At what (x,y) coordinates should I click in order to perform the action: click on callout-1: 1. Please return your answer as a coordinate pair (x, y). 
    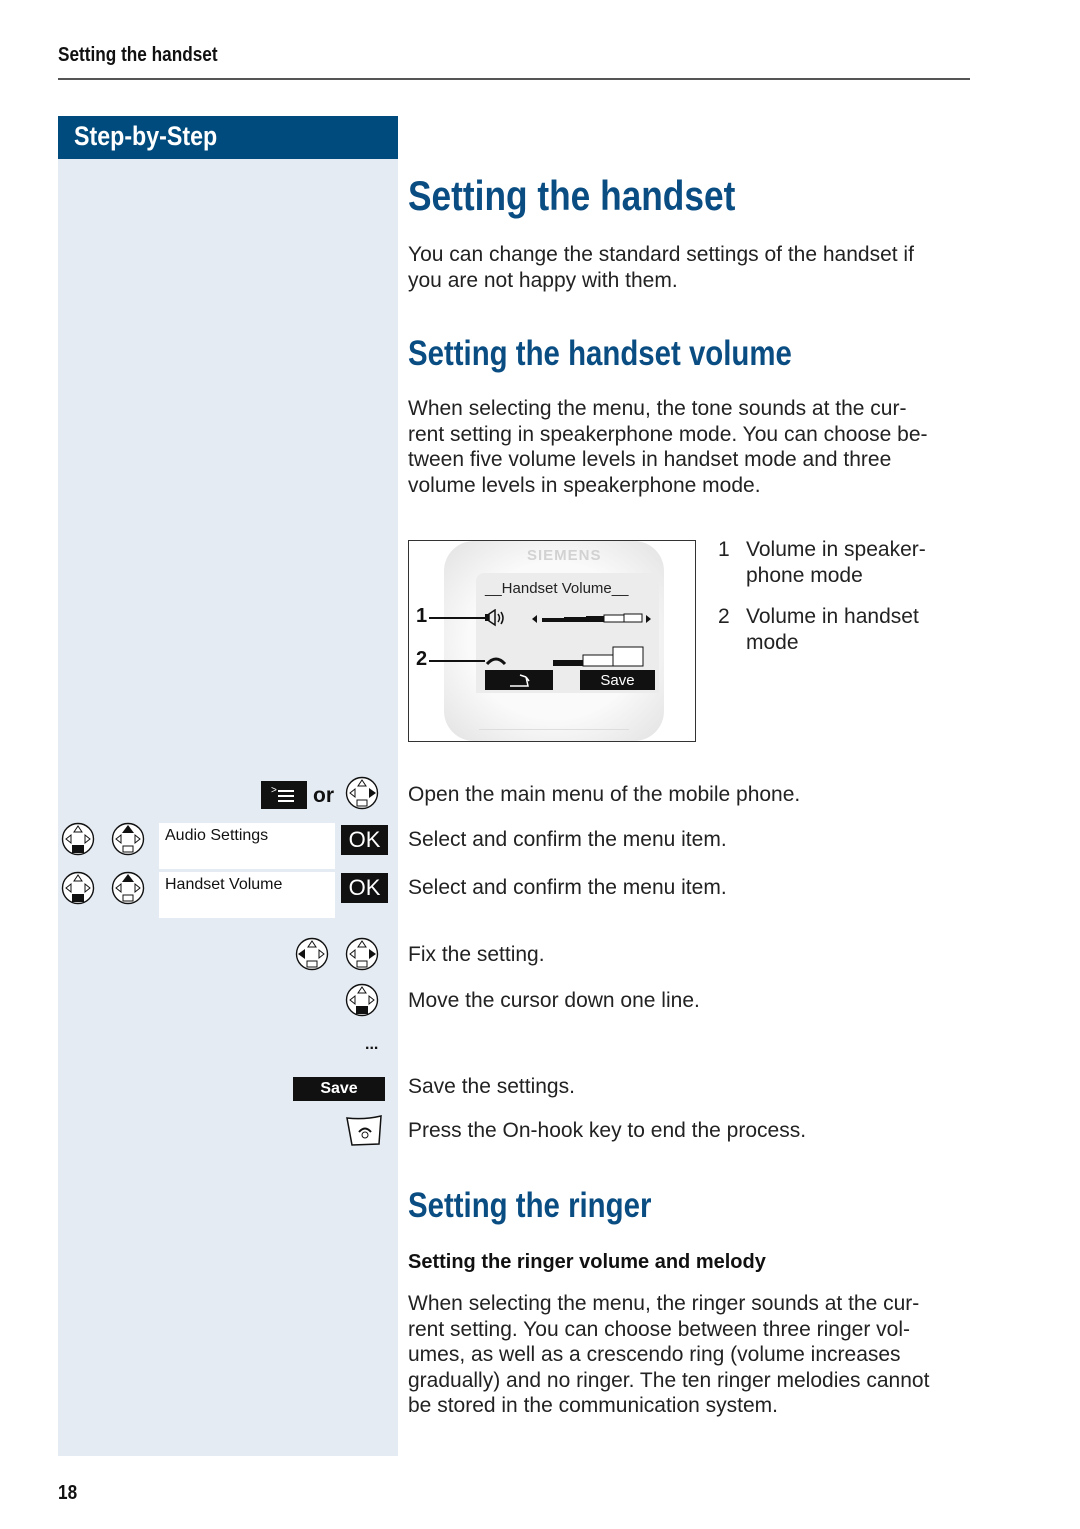
    Looking at the image, I should click on (422, 616).